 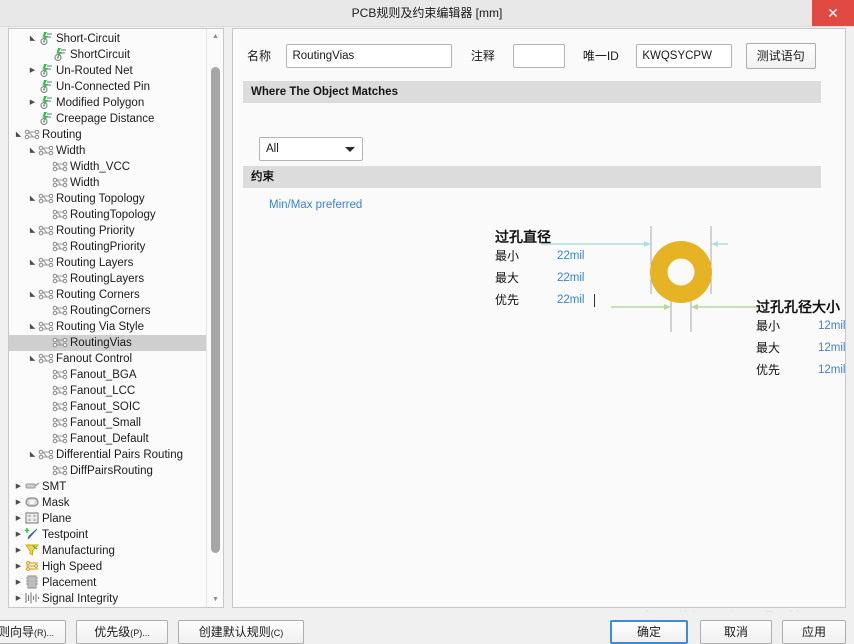 I want to click on tree-item-un-routed-net: ▶ Un-Routed Net, so click(x=108, y=71).